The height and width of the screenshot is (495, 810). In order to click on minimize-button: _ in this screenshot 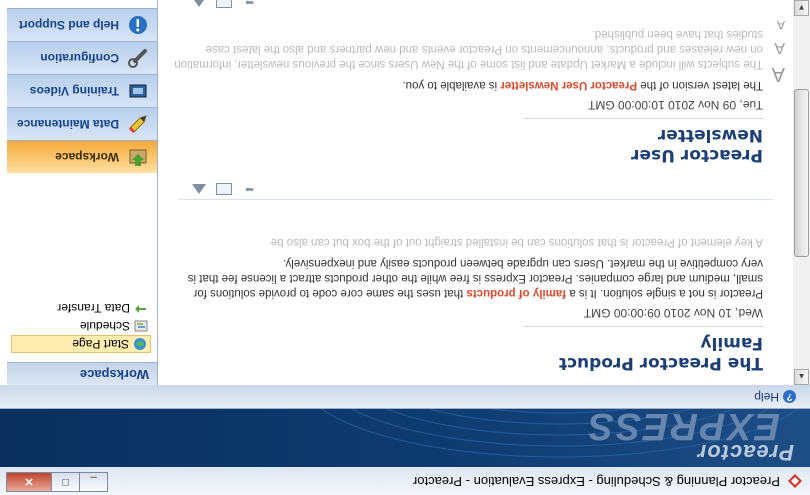, I will do `click(93, 482)`.